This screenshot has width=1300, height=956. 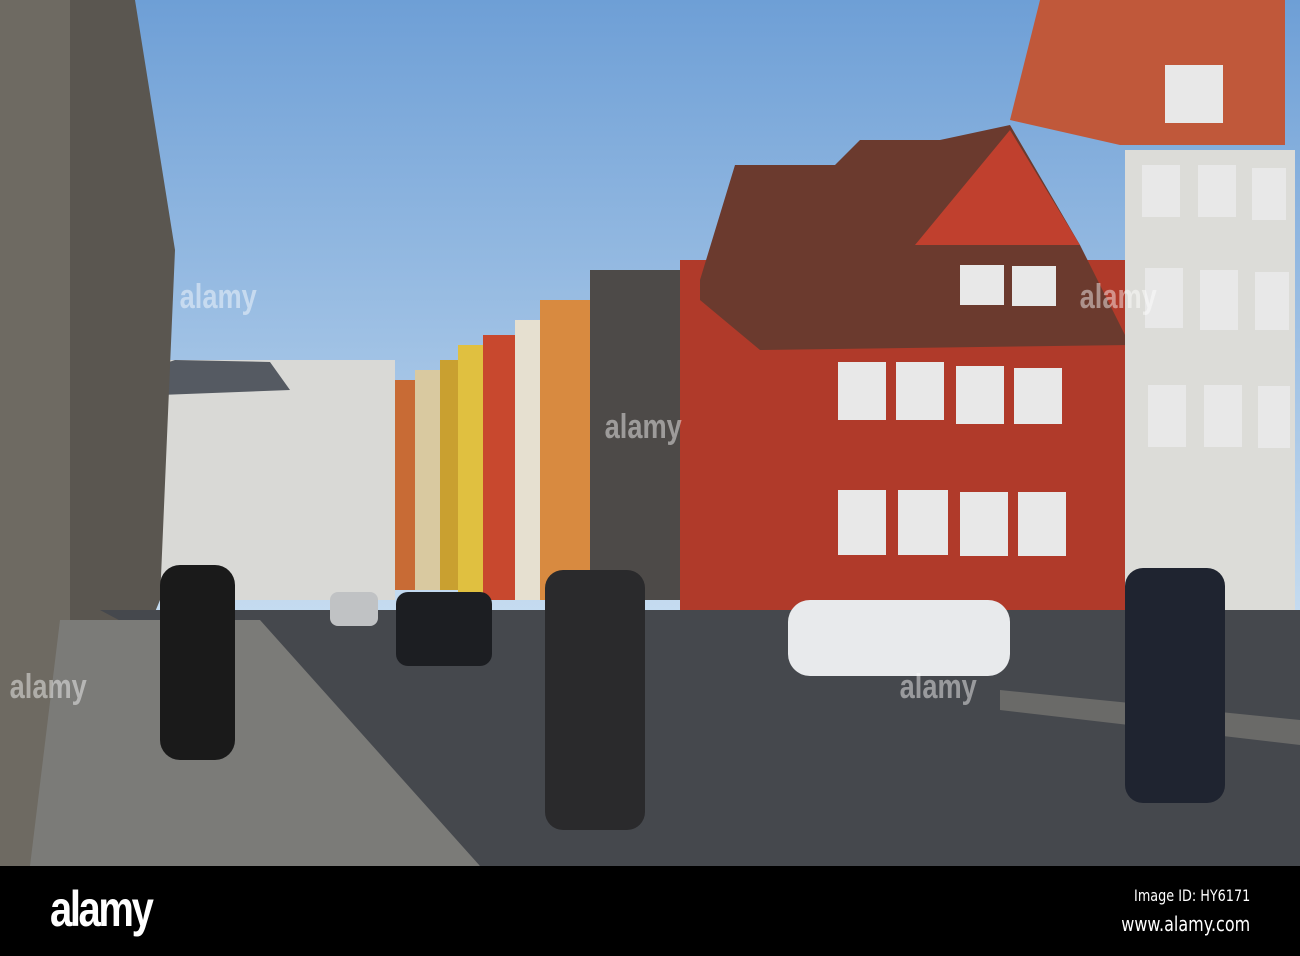 I want to click on image-id: Image ID: HY6171, so click(x=1191, y=895).